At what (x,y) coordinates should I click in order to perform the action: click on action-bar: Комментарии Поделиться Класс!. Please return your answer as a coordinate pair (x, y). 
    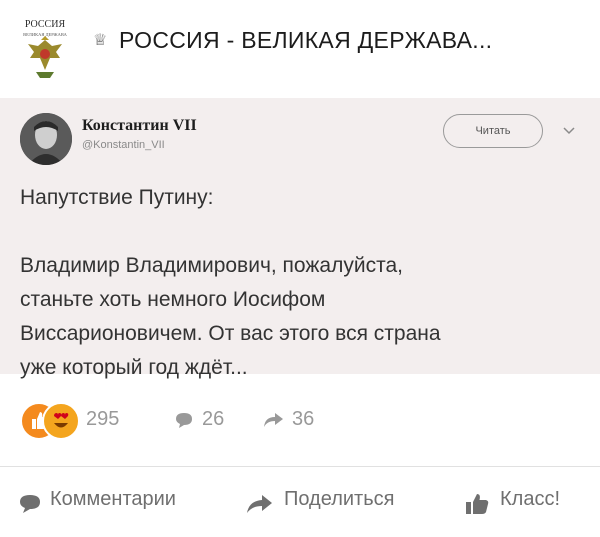
    Looking at the image, I should click on (300, 502).